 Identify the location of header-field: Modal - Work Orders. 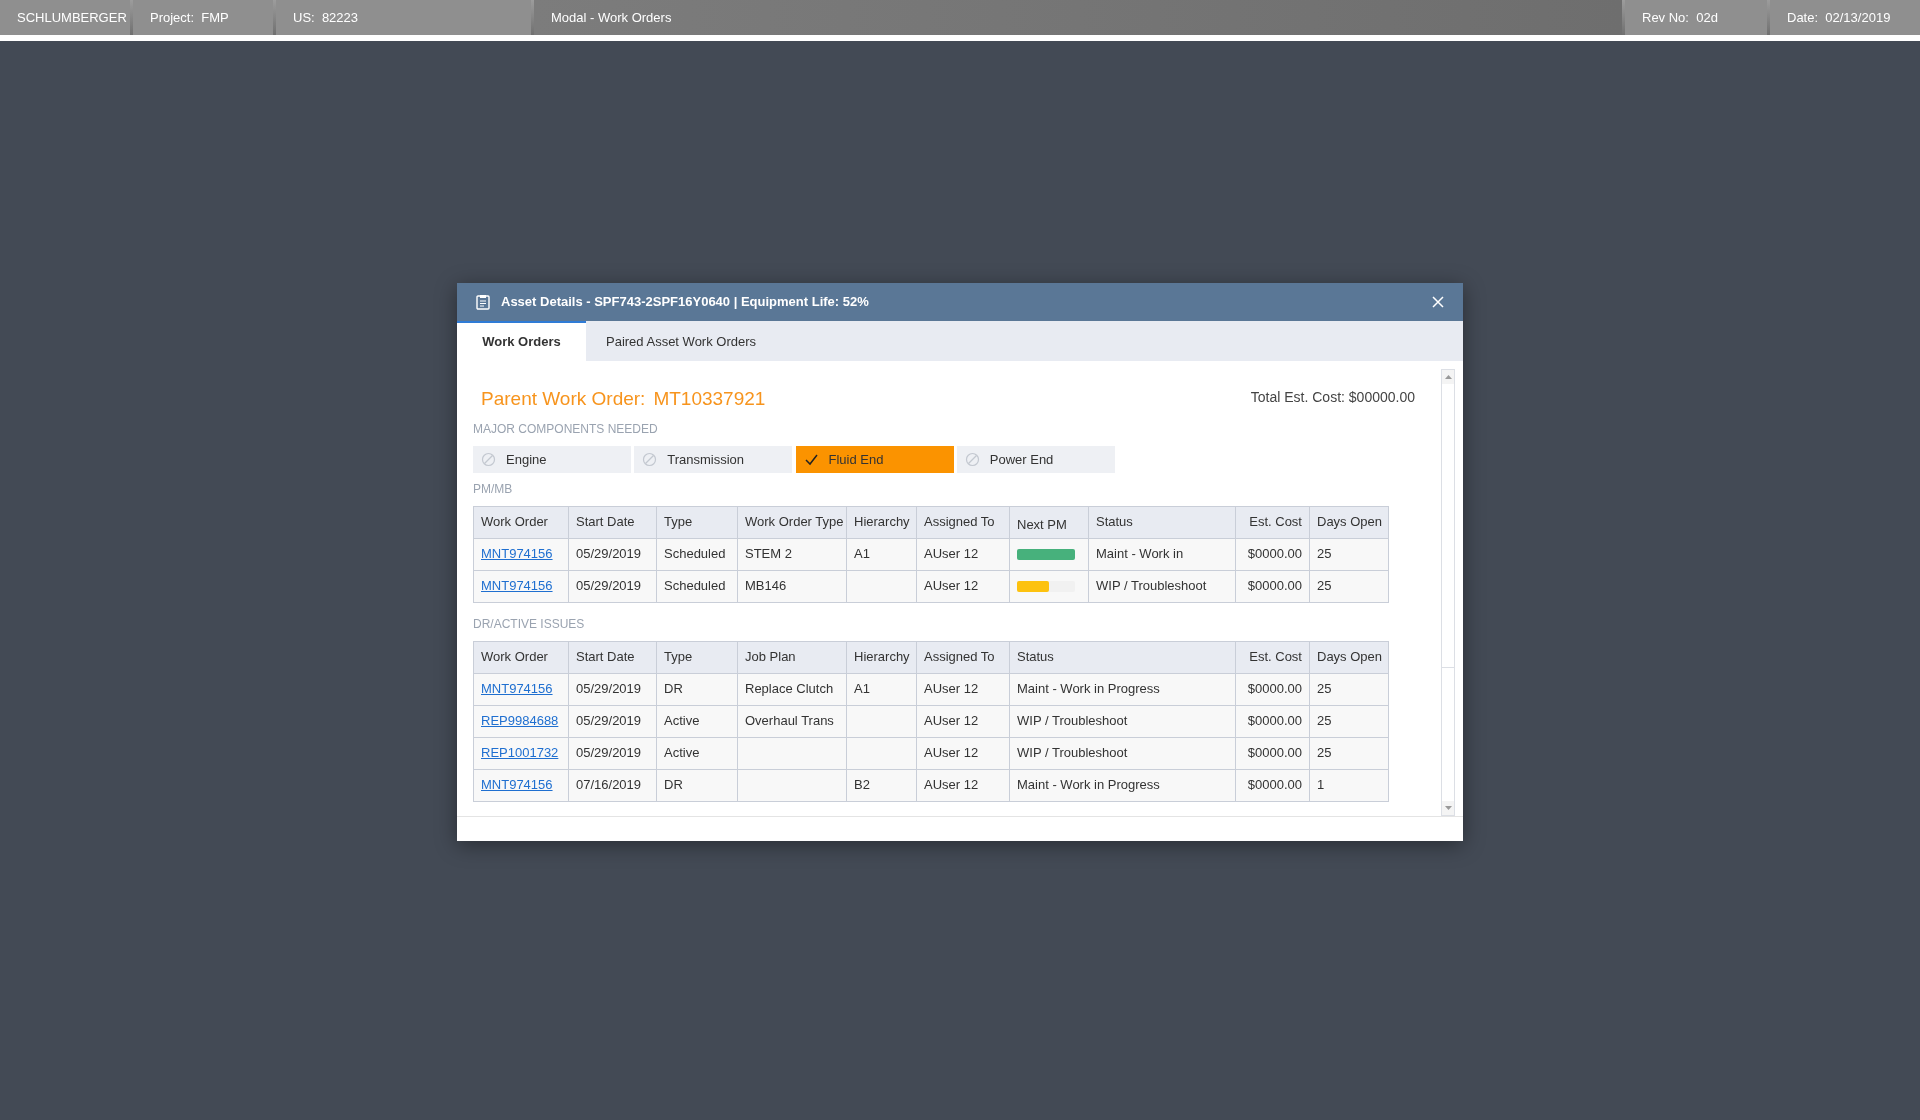
(1078, 17).